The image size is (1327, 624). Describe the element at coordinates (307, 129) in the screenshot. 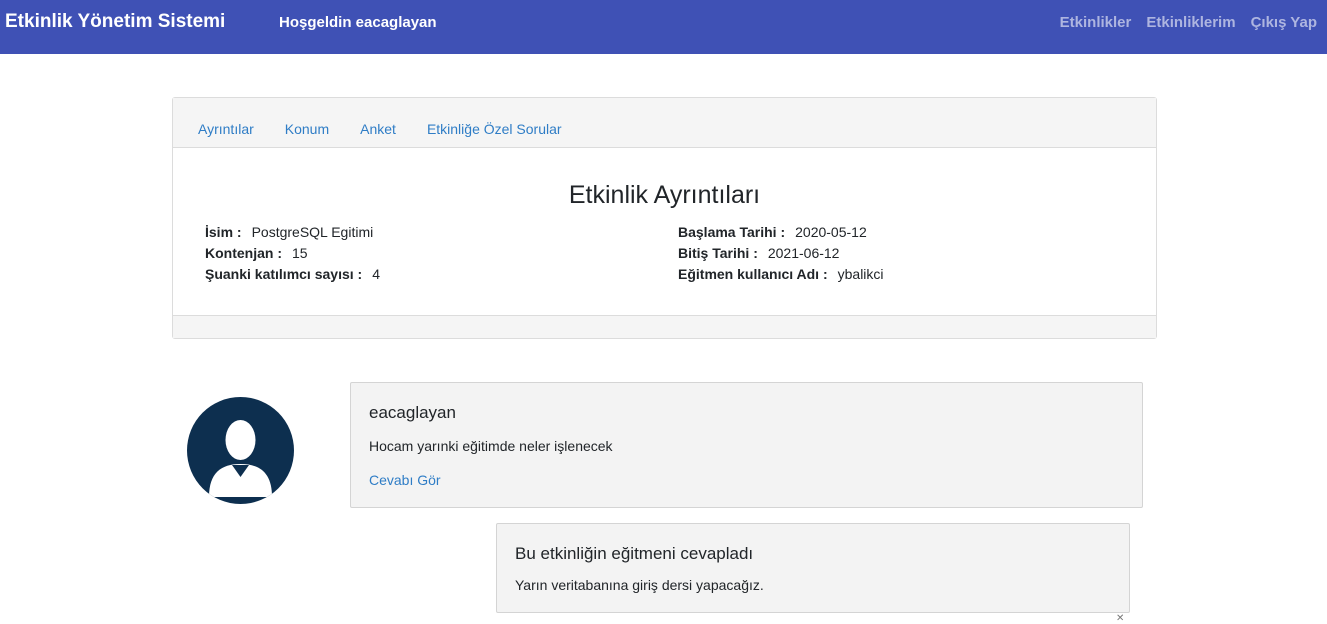

I see `tab-location: Konum` at that location.